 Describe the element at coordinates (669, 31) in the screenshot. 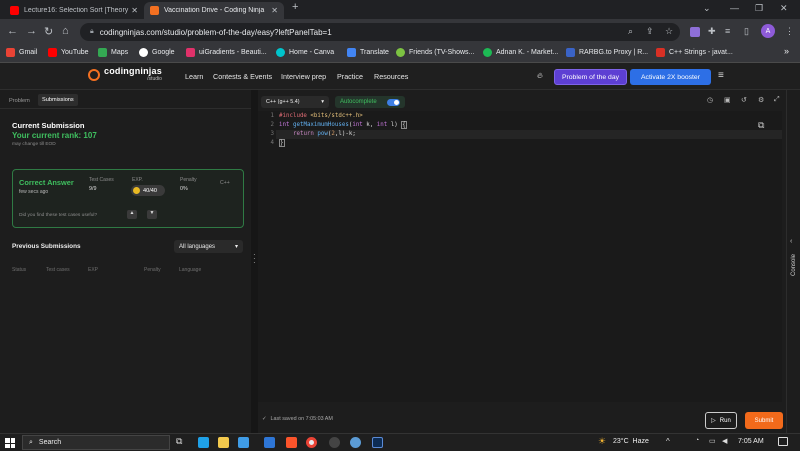

I see `star-icon: ☆` at that location.